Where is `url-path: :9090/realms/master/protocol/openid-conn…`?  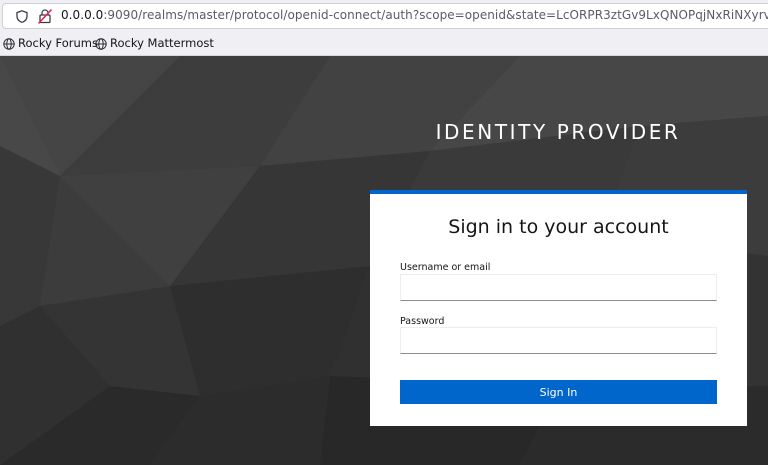
url-path: :9090/realms/master/protocol/openid-conn… is located at coordinates (435, 15).